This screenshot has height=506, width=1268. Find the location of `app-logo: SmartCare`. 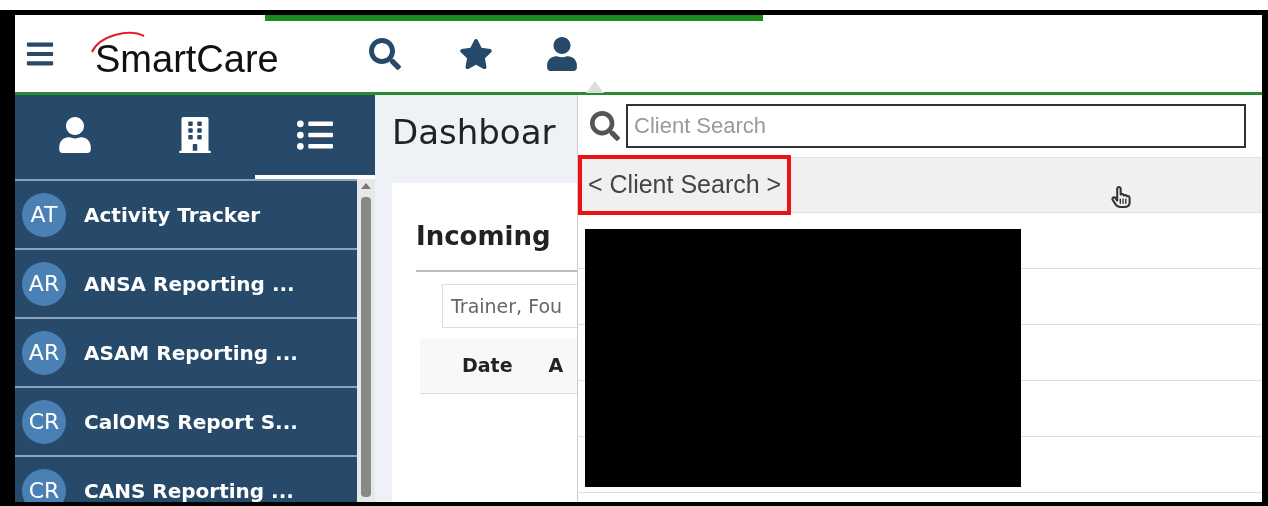

app-logo: SmartCare is located at coordinates (184, 53).